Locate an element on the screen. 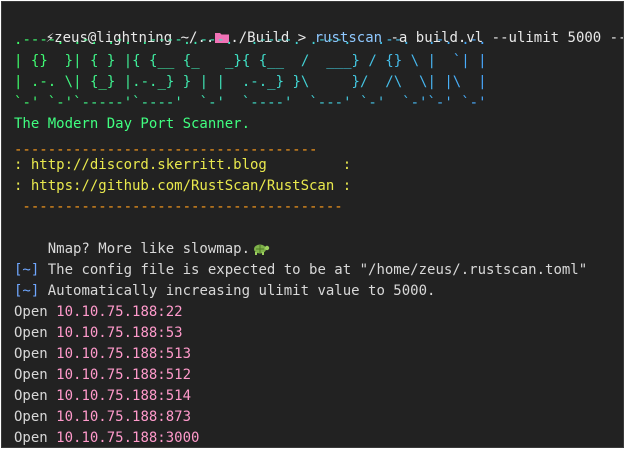 The height and width of the screenshot is (449, 625). open-port-line: Open 10.10.75.188:513 is located at coordinates (102, 354).